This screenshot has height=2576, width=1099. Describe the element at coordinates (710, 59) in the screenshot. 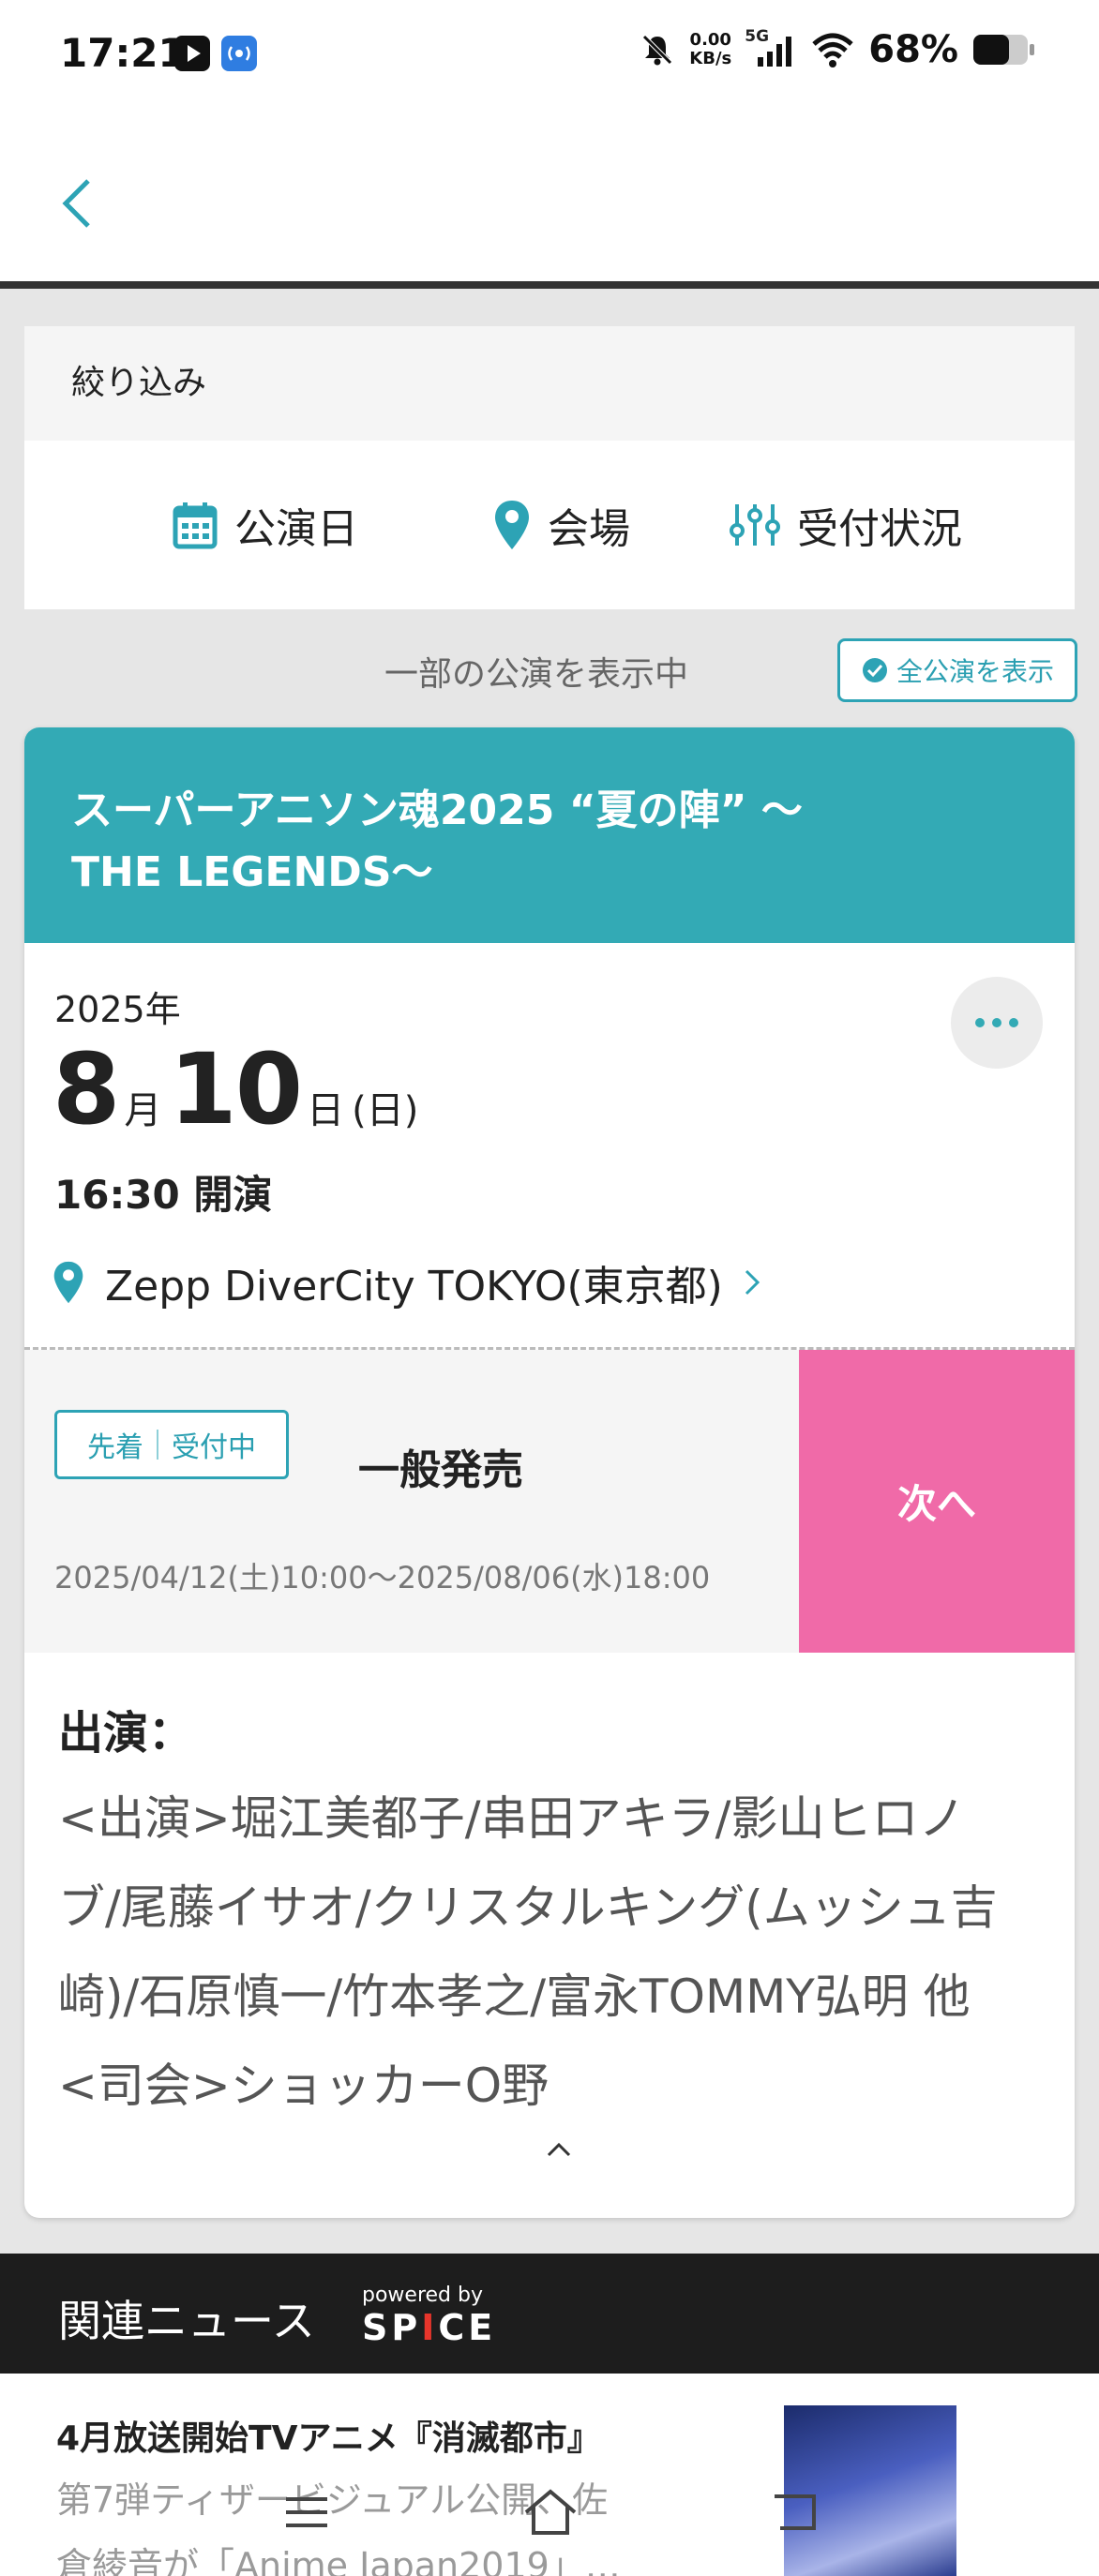

I see `net-speed-unit: KB/s` at that location.